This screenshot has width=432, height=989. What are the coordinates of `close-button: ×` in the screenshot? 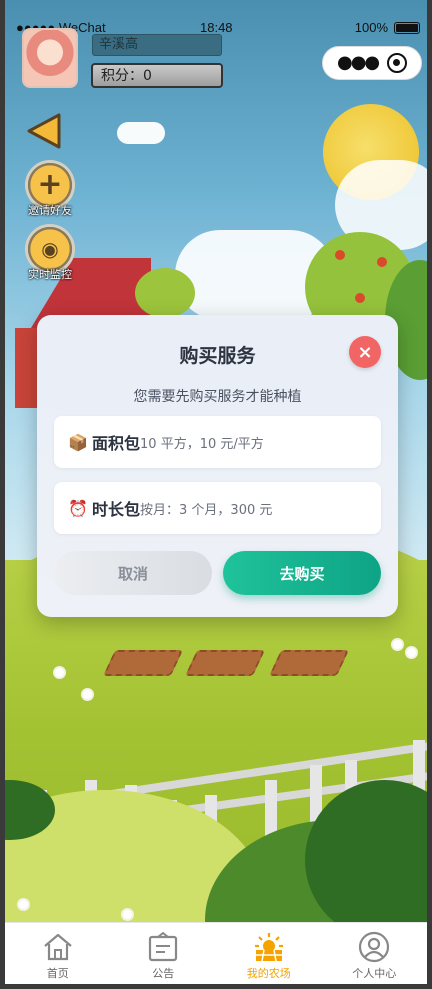 It's located at (365, 352).